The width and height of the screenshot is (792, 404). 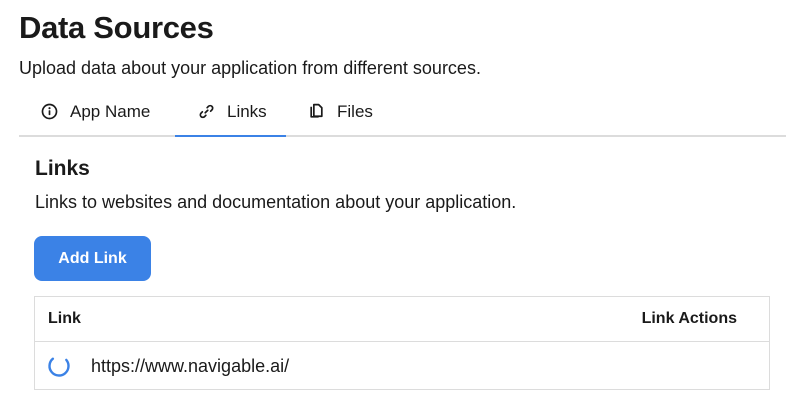 What do you see at coordinates (355, 111) in the screenshot?
I see `tab-files-label: Files` at bounding box center [355, 111].